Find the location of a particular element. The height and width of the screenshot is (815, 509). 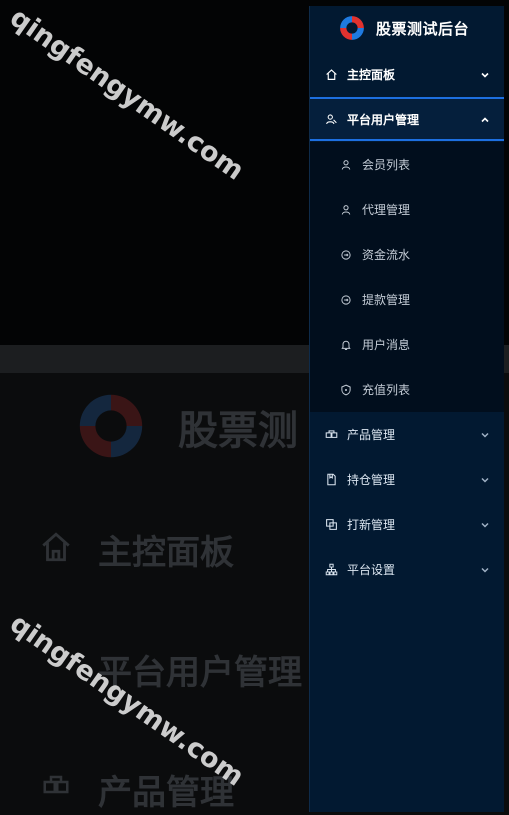

submenu-item-user-messages: 用户消息 is located at coordinates (407, 344).